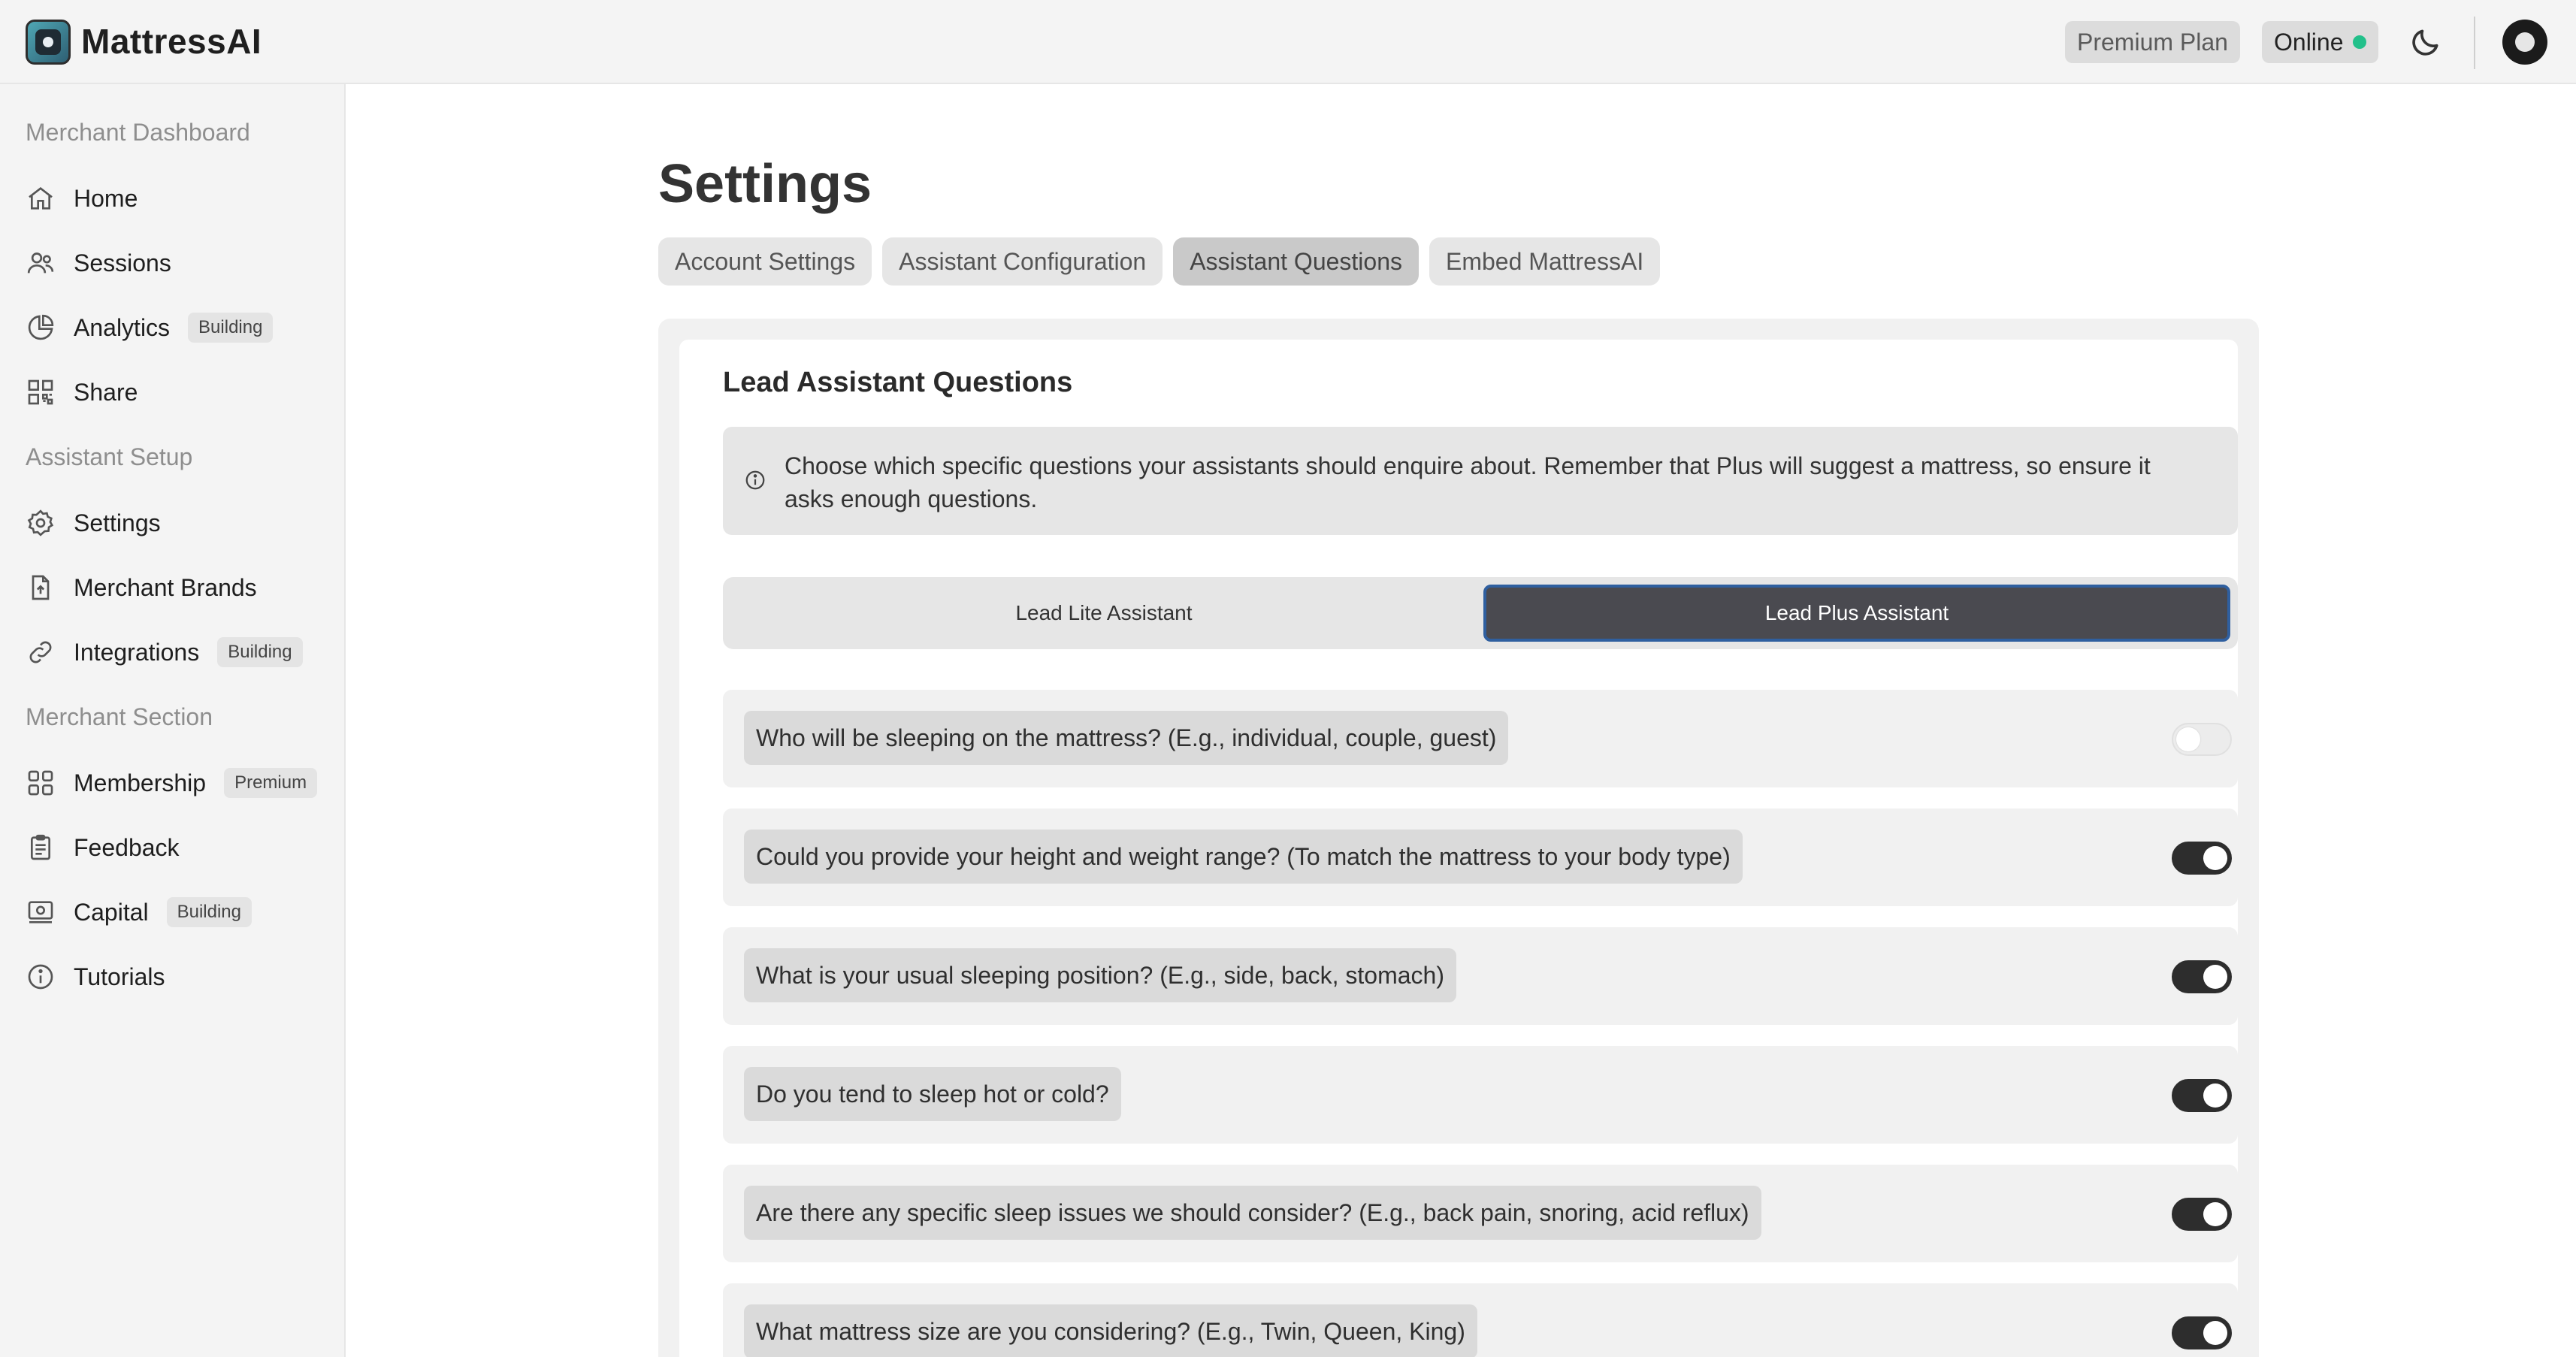  I want to click on mattressai-logo, so click(48, 42).